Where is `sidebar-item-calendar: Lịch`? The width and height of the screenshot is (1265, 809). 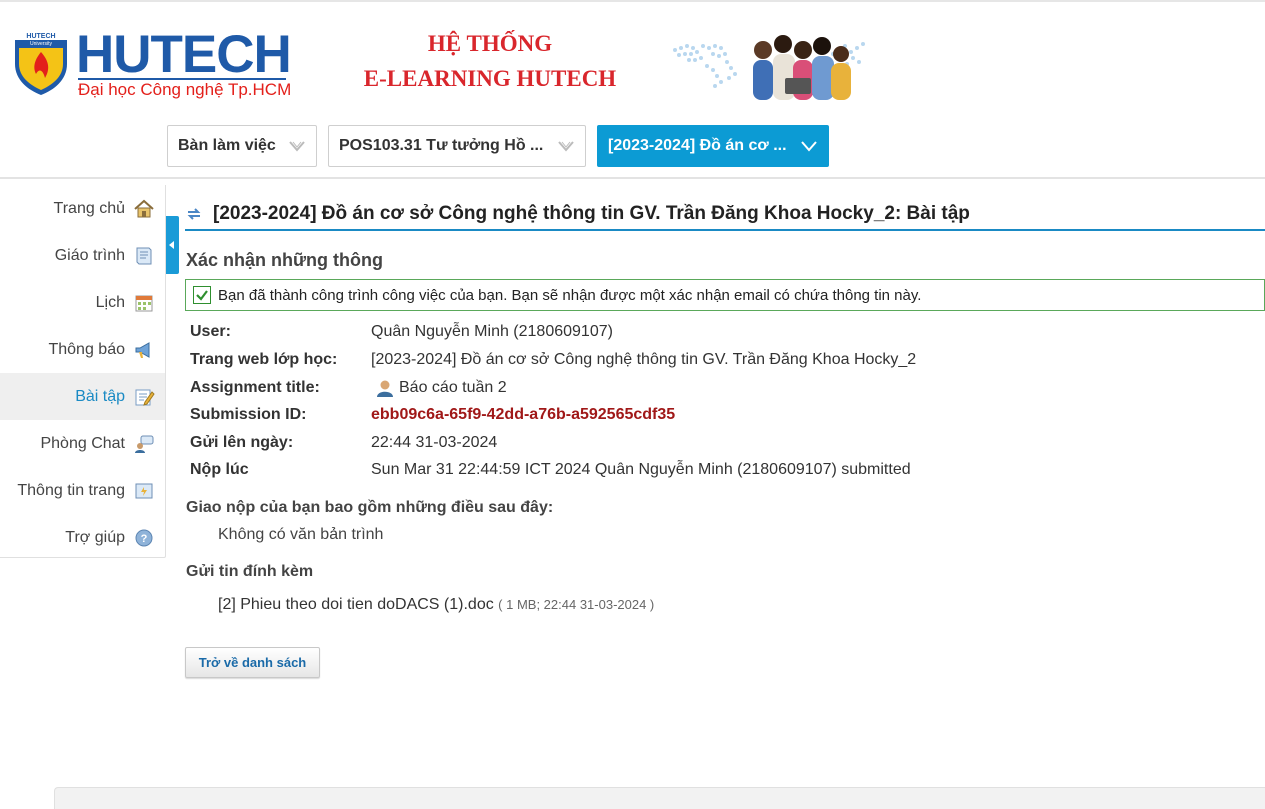 sidebar-item-calendar: Lịch is located at coordinates (82, 302).